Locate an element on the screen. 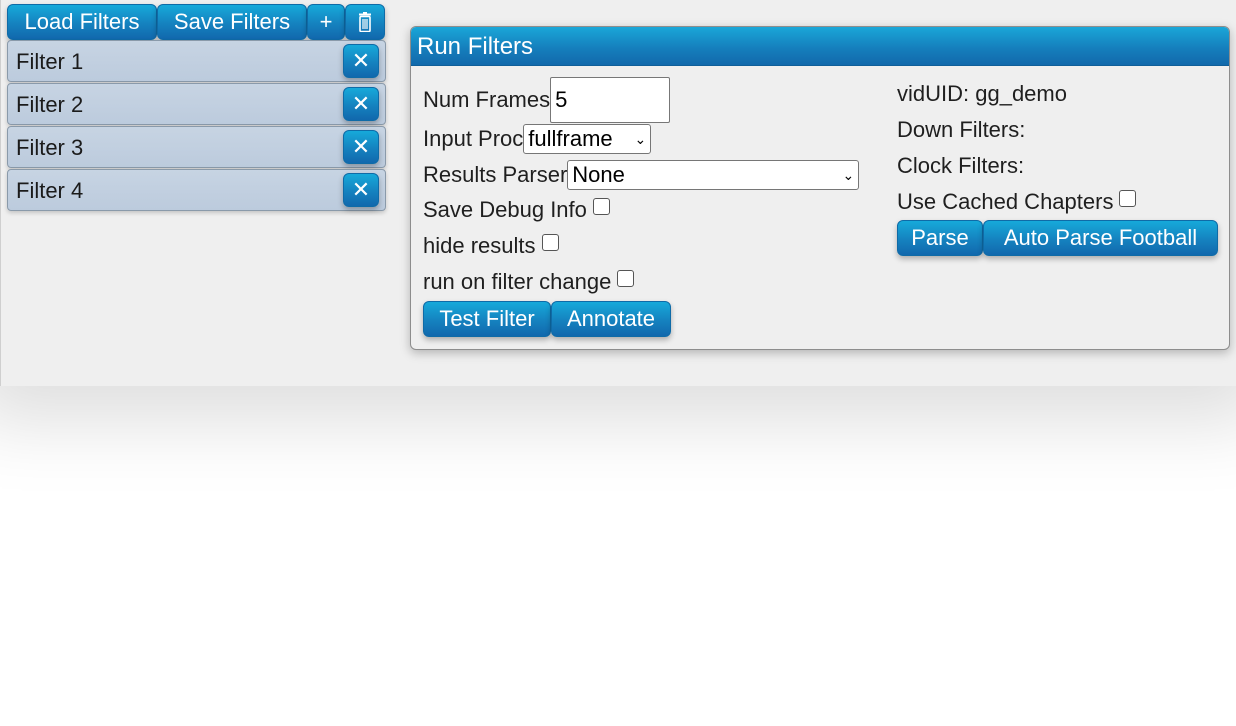  annotate-button: Annotate is located at coordinates (611, 319).